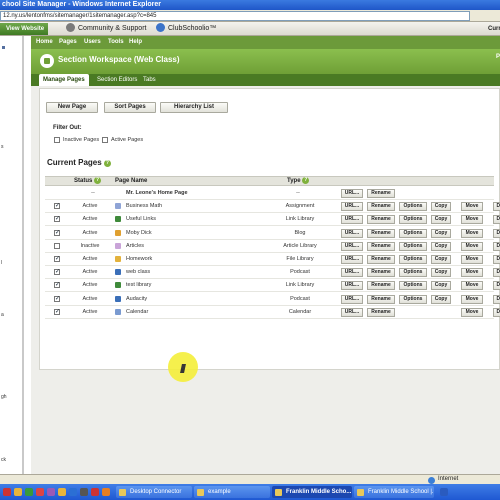 The height and width of the screenshot is (500, 500). Describe the element at coordinates (130, 107) in the screenshot. I see `sort-pages-button: Sort Pages` at that location.